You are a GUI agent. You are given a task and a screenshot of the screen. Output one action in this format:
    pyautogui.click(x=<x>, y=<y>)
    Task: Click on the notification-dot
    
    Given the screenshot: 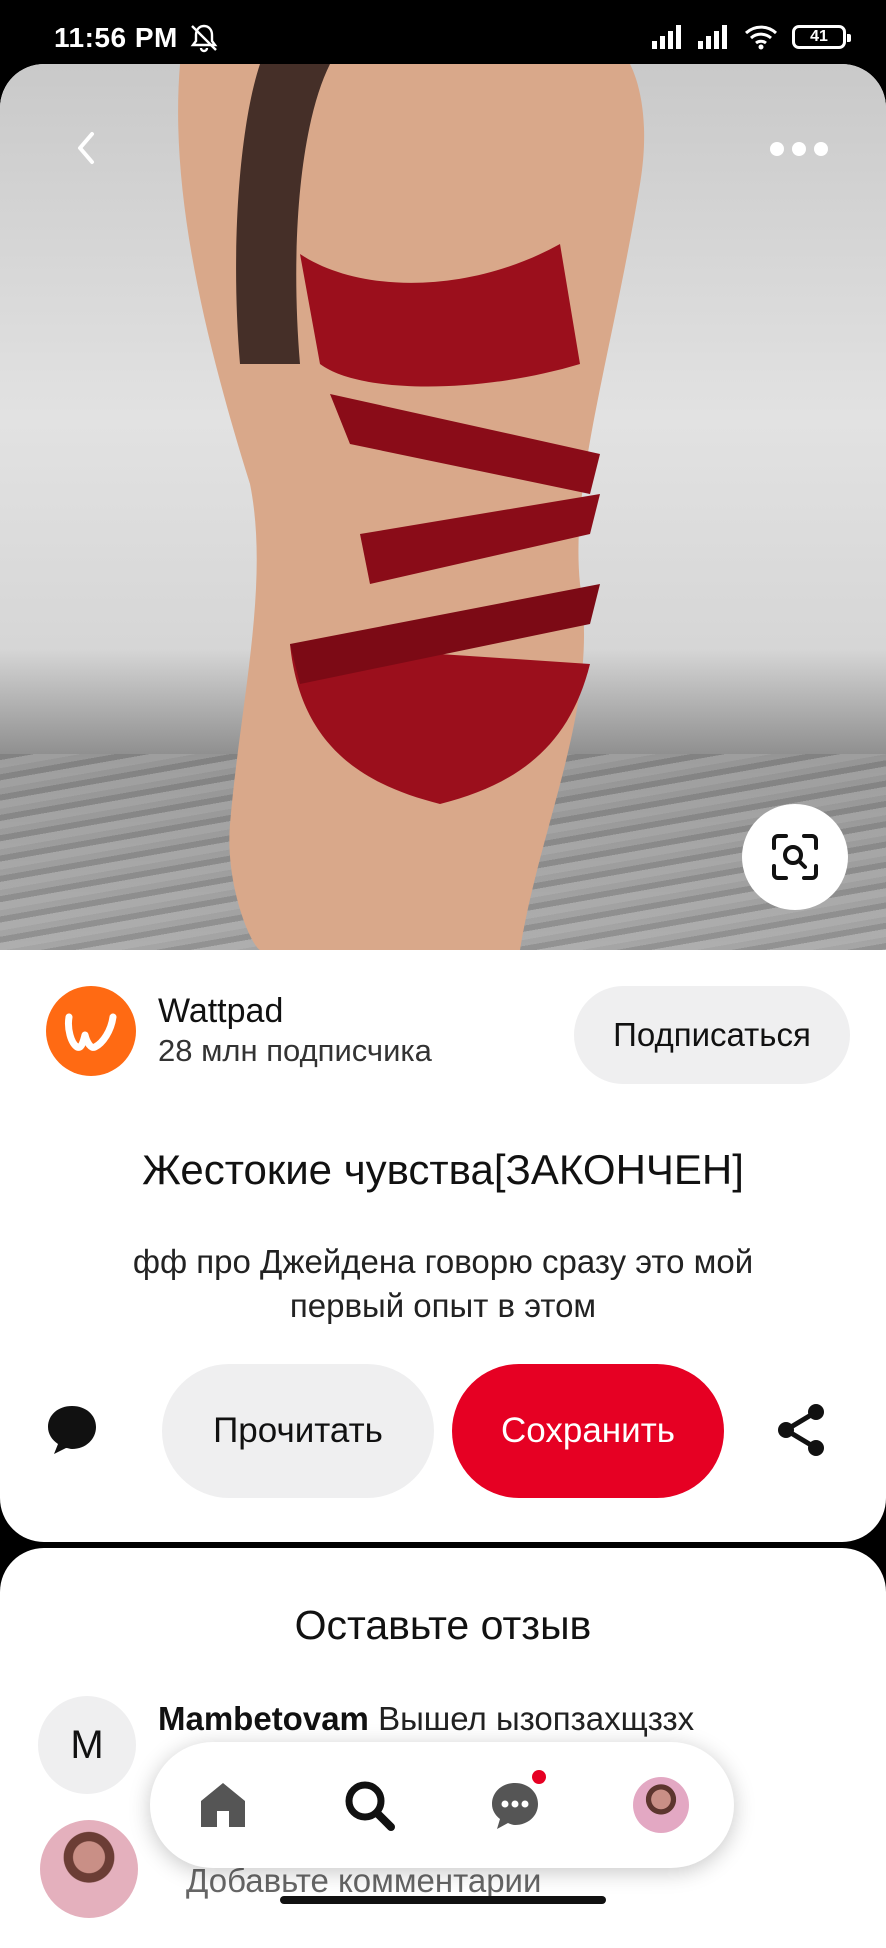 What is the action you would take?
    pyautogui.click(x=539, y=1777)
    